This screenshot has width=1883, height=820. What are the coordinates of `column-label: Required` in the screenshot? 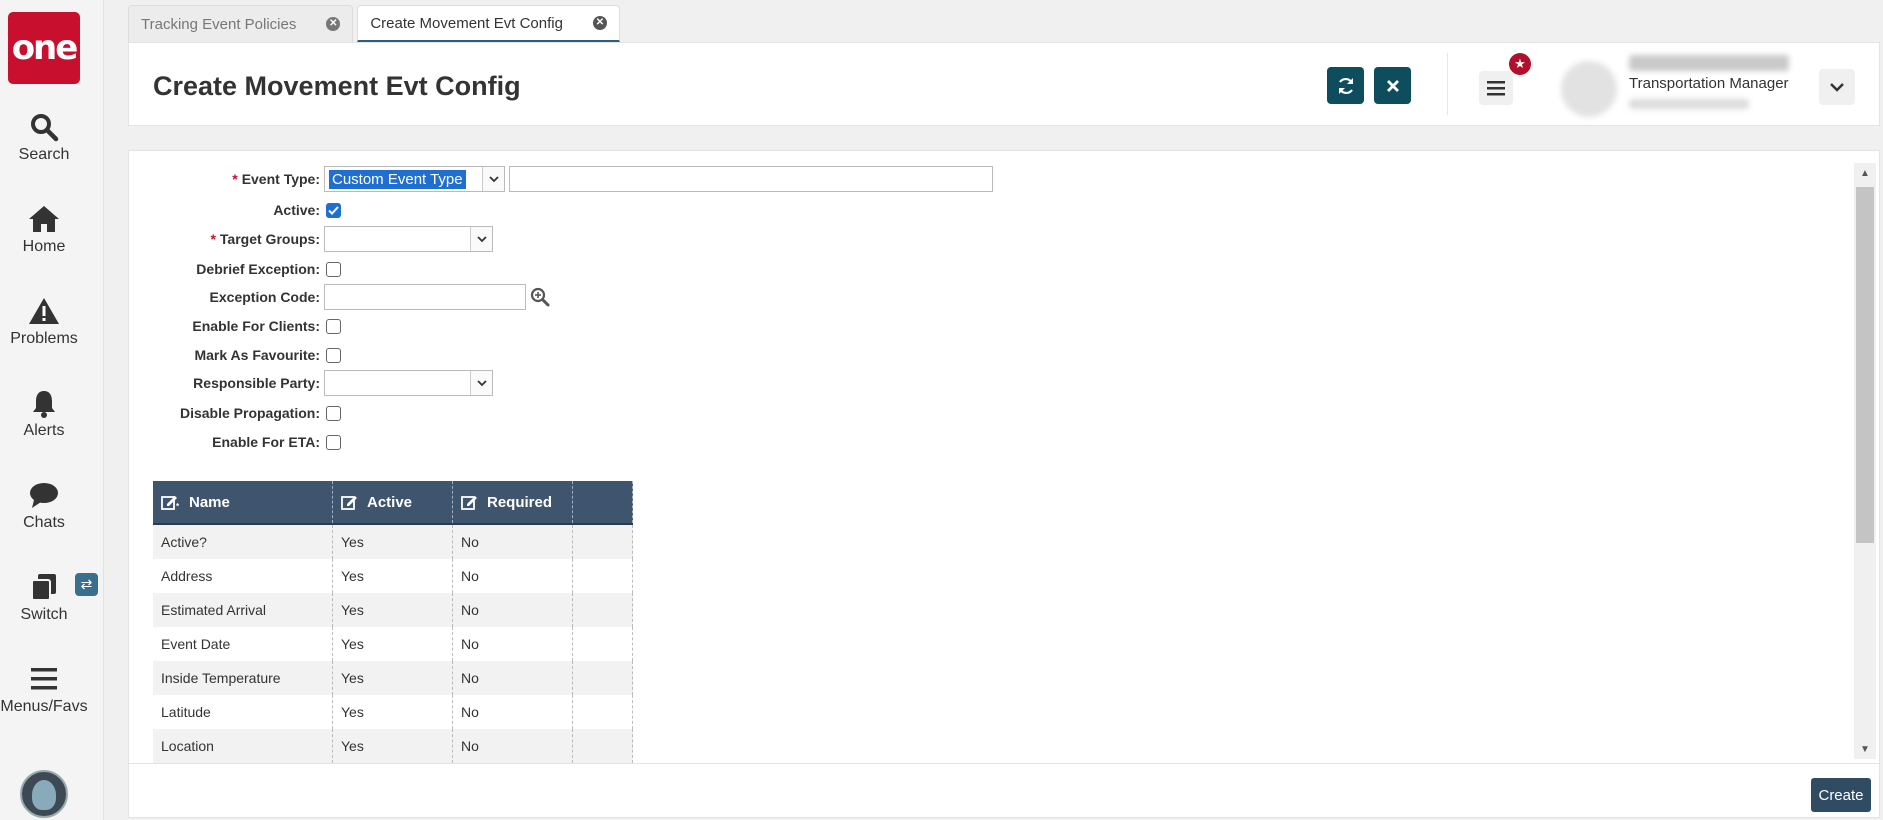 It's located at (520, 502).